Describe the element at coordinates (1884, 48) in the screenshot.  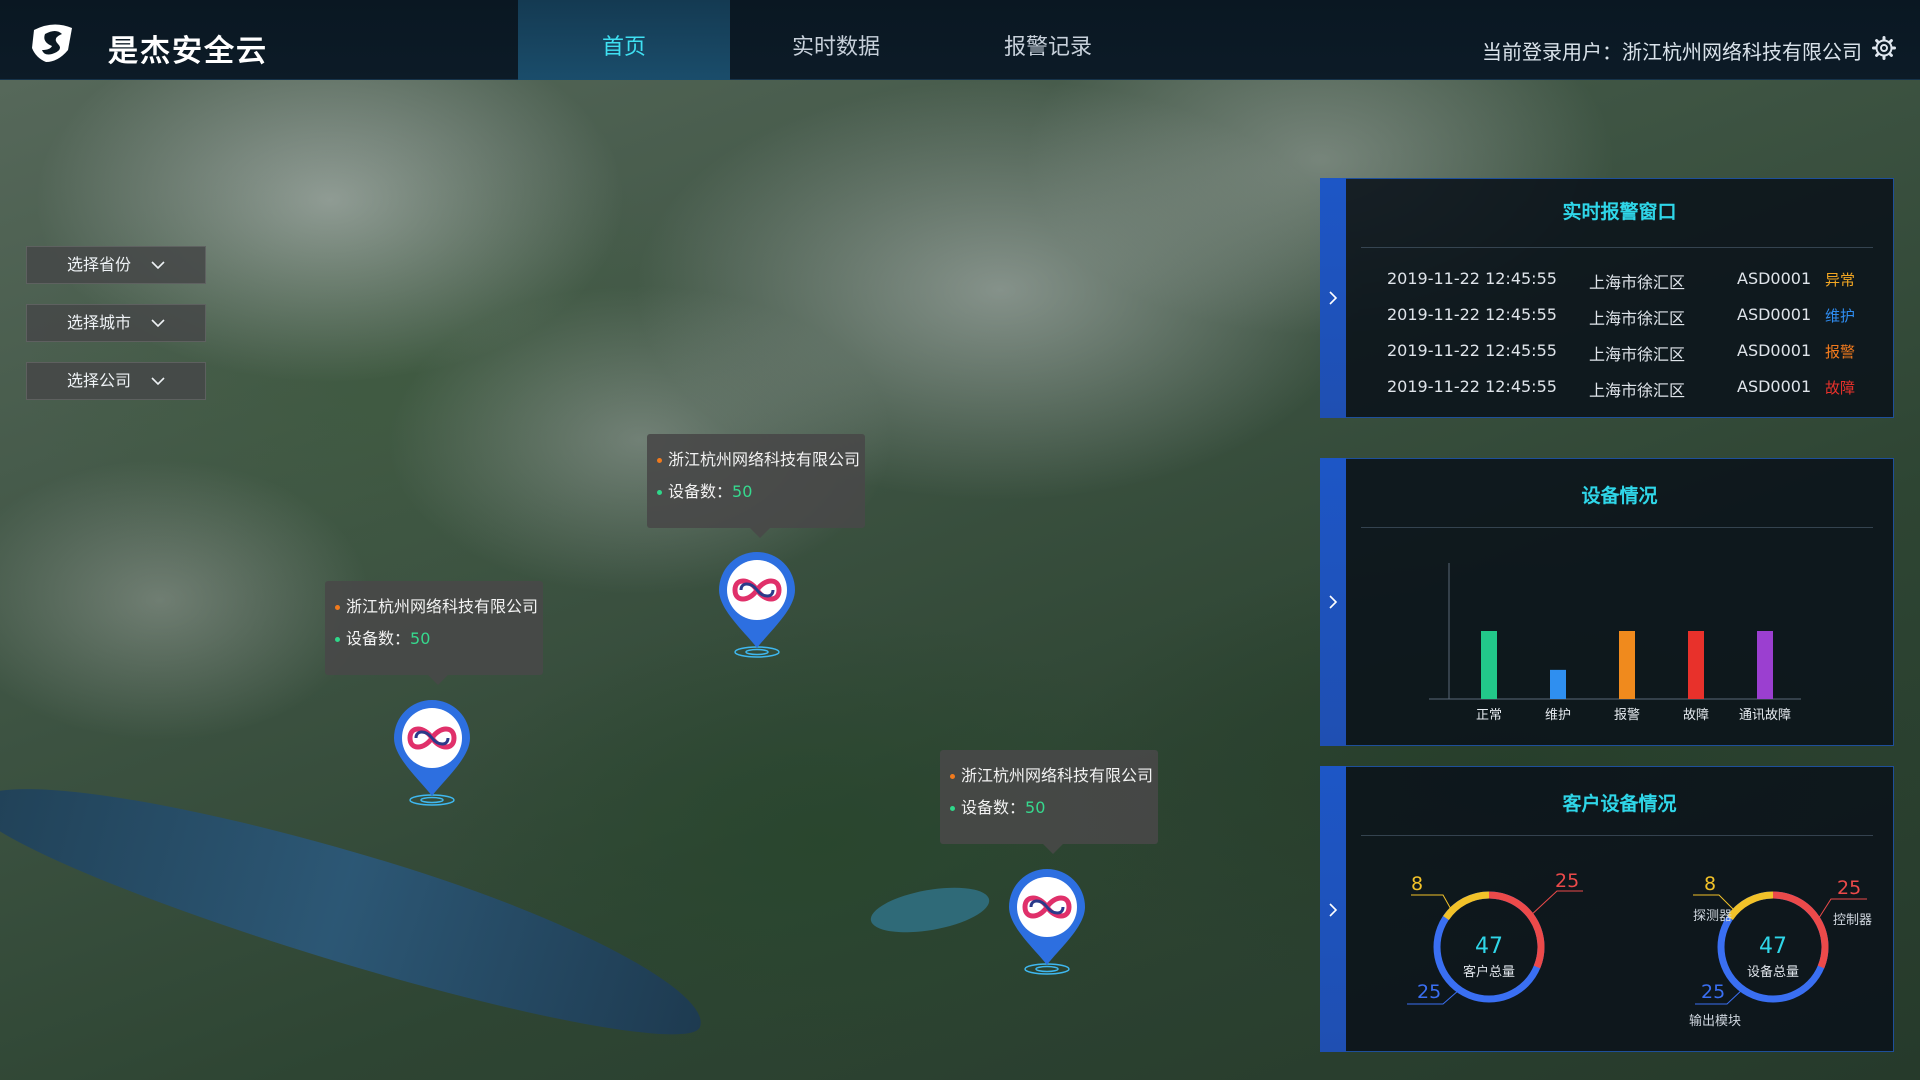
I see `gear-icon` at that location.